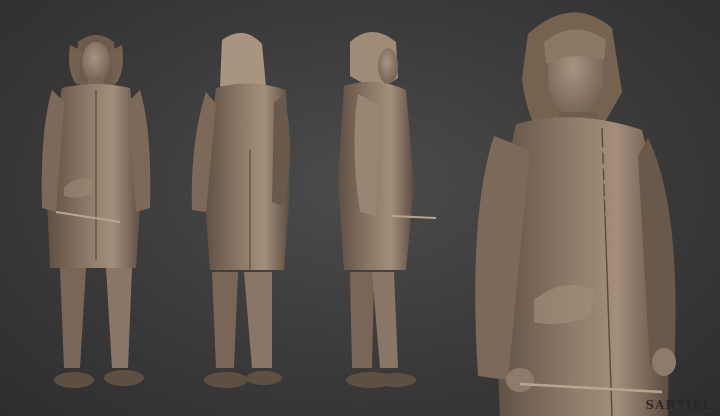 The height and width of the screenshot is (416, 720). I want to click on figure-side-view, so click(387, 210).